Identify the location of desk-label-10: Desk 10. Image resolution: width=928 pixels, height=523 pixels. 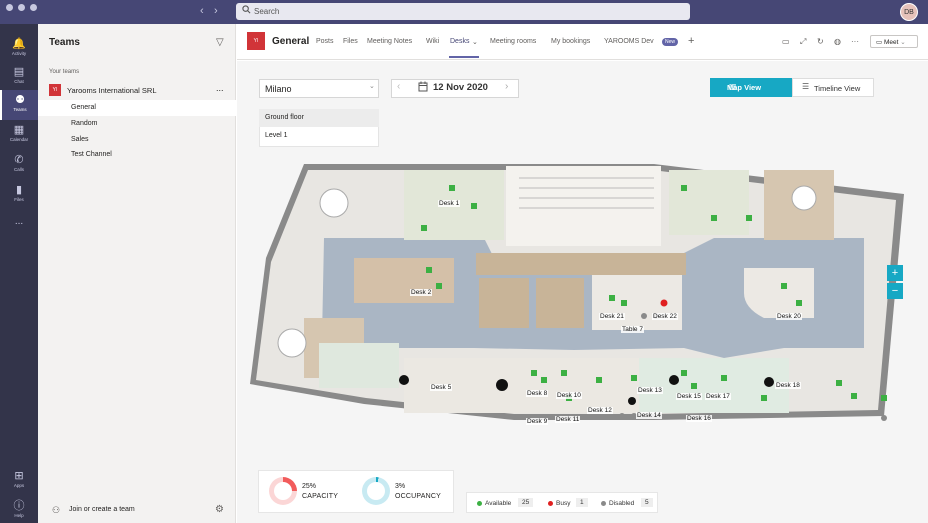
(569, 395).